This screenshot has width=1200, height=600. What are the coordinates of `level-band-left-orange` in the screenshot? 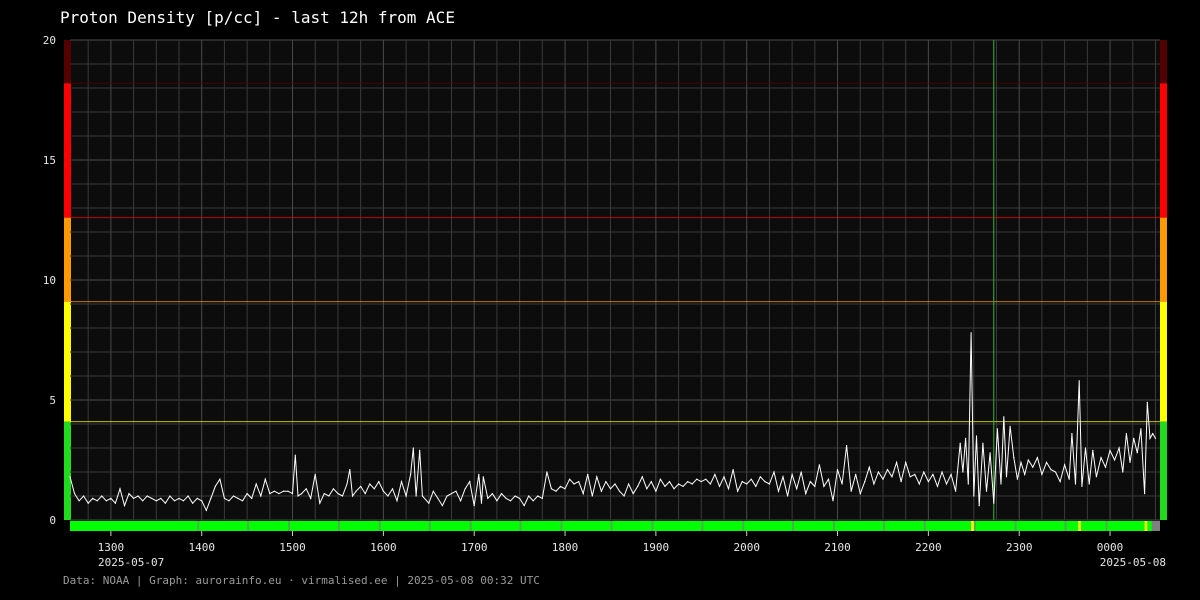 It's located at (67, 259).